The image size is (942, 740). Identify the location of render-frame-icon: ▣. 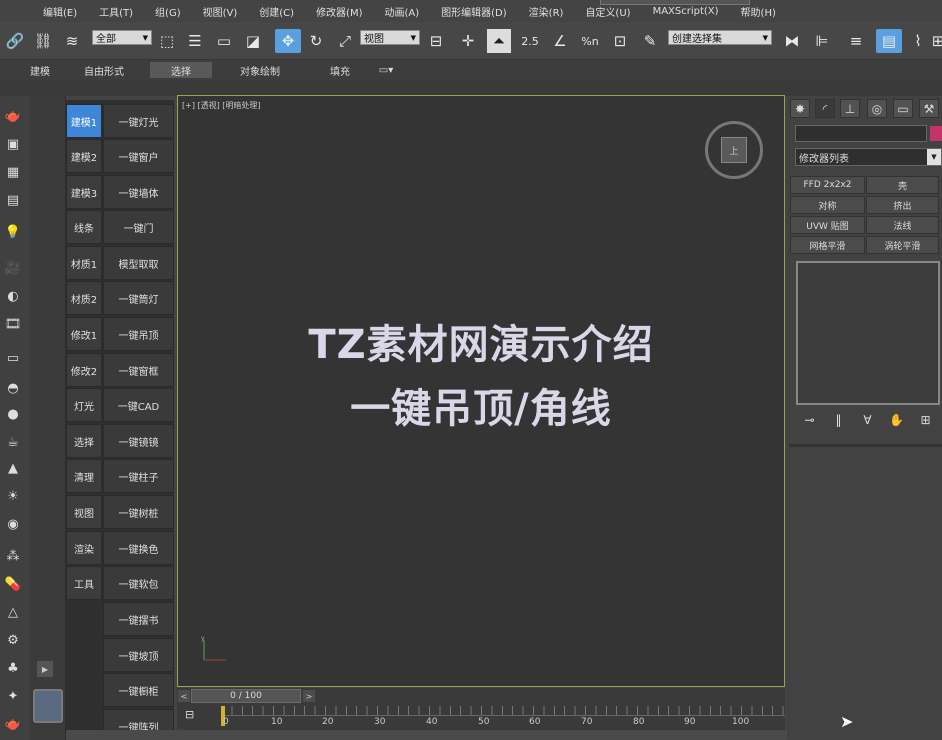
(13, 144).